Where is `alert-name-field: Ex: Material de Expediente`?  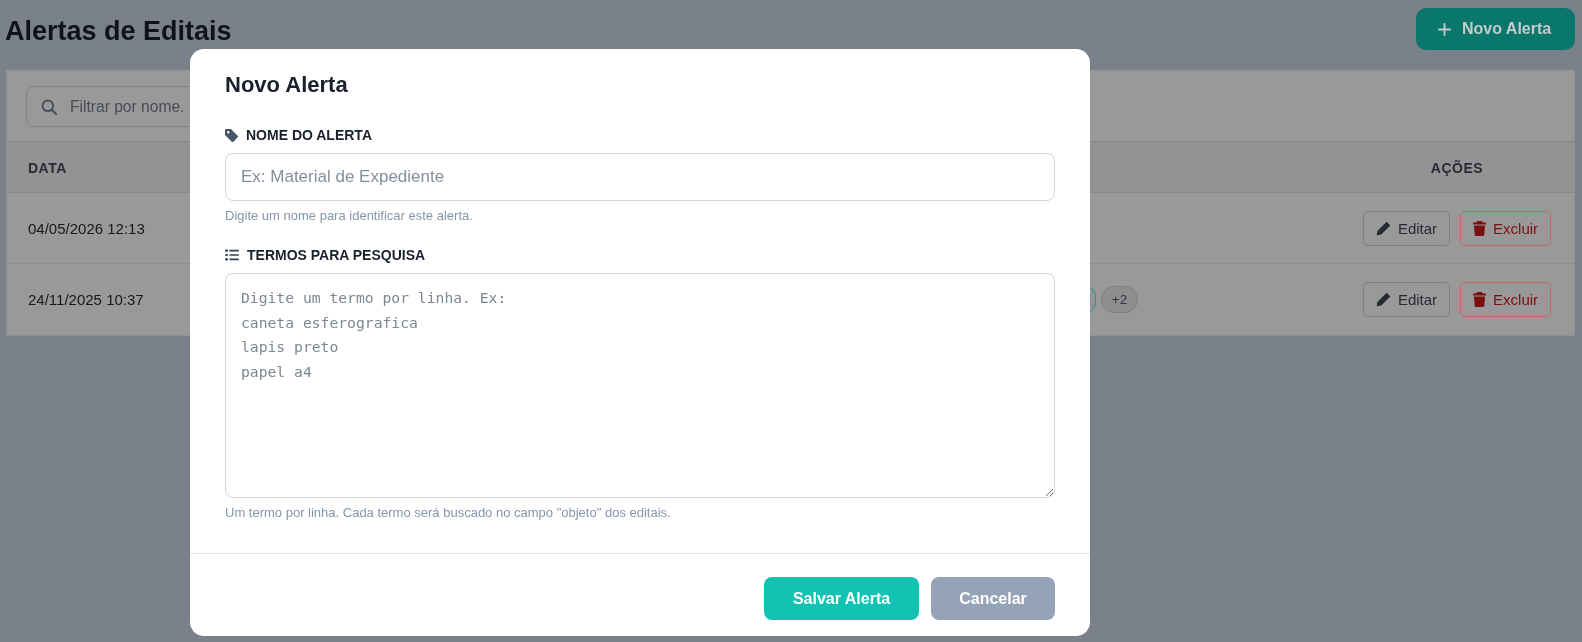 alert-name-field: Ex: Material de Expediente is located at coordinates (640, 177).